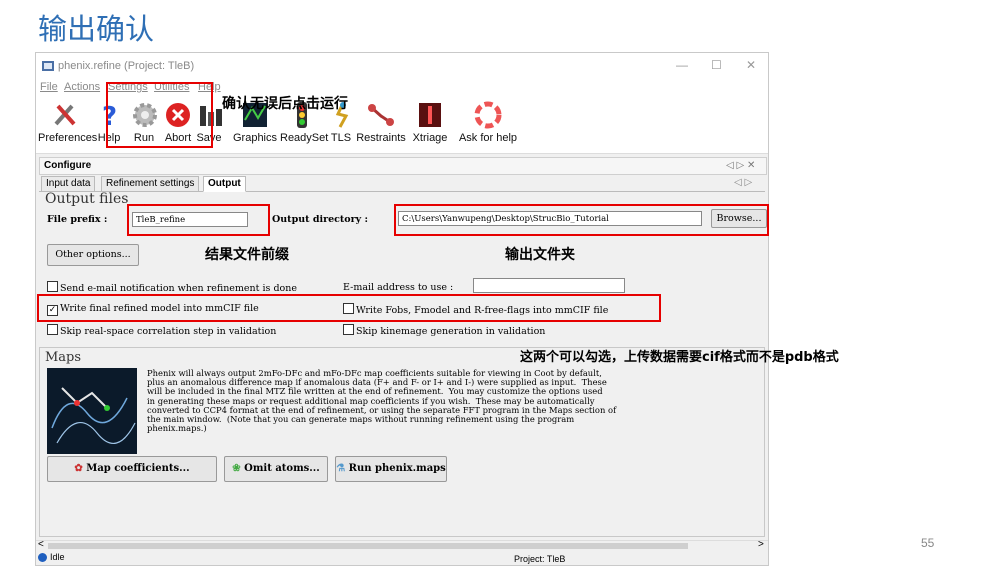 This screenshot has height=566, width=1006. I want to click on lifebuoy-icon, so click(488, 115).